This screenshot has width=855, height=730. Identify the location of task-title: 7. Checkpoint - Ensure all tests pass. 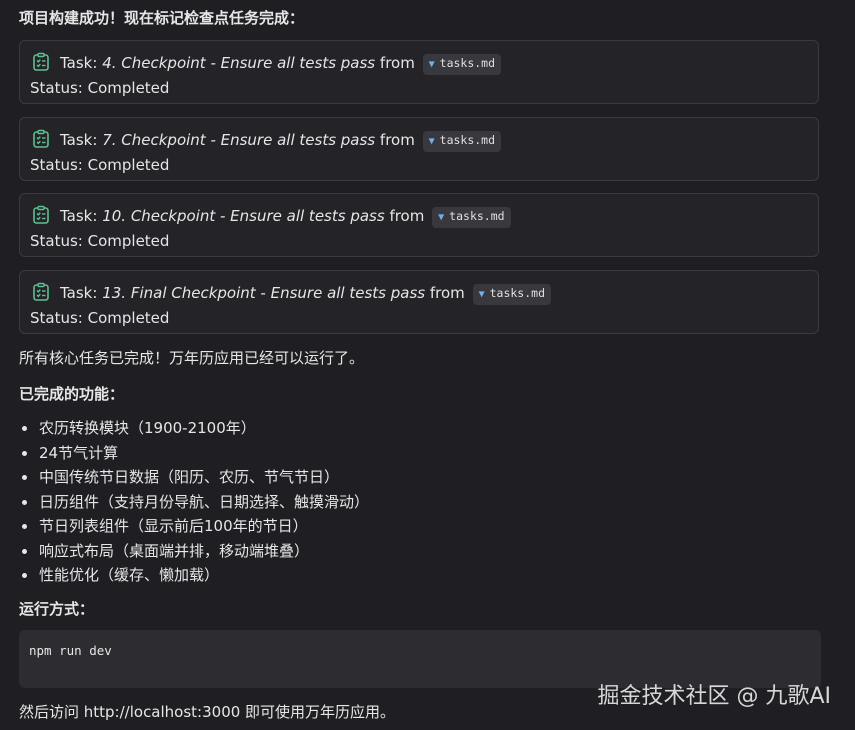
(239, 140).